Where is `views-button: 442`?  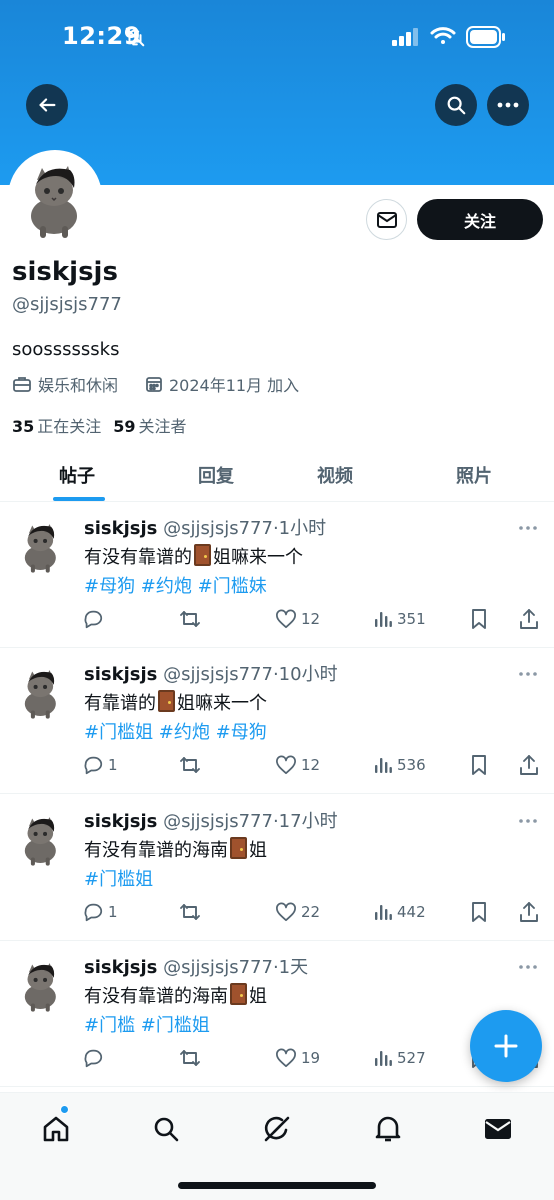
views-button: 442 is located at coordinates (399, 912).